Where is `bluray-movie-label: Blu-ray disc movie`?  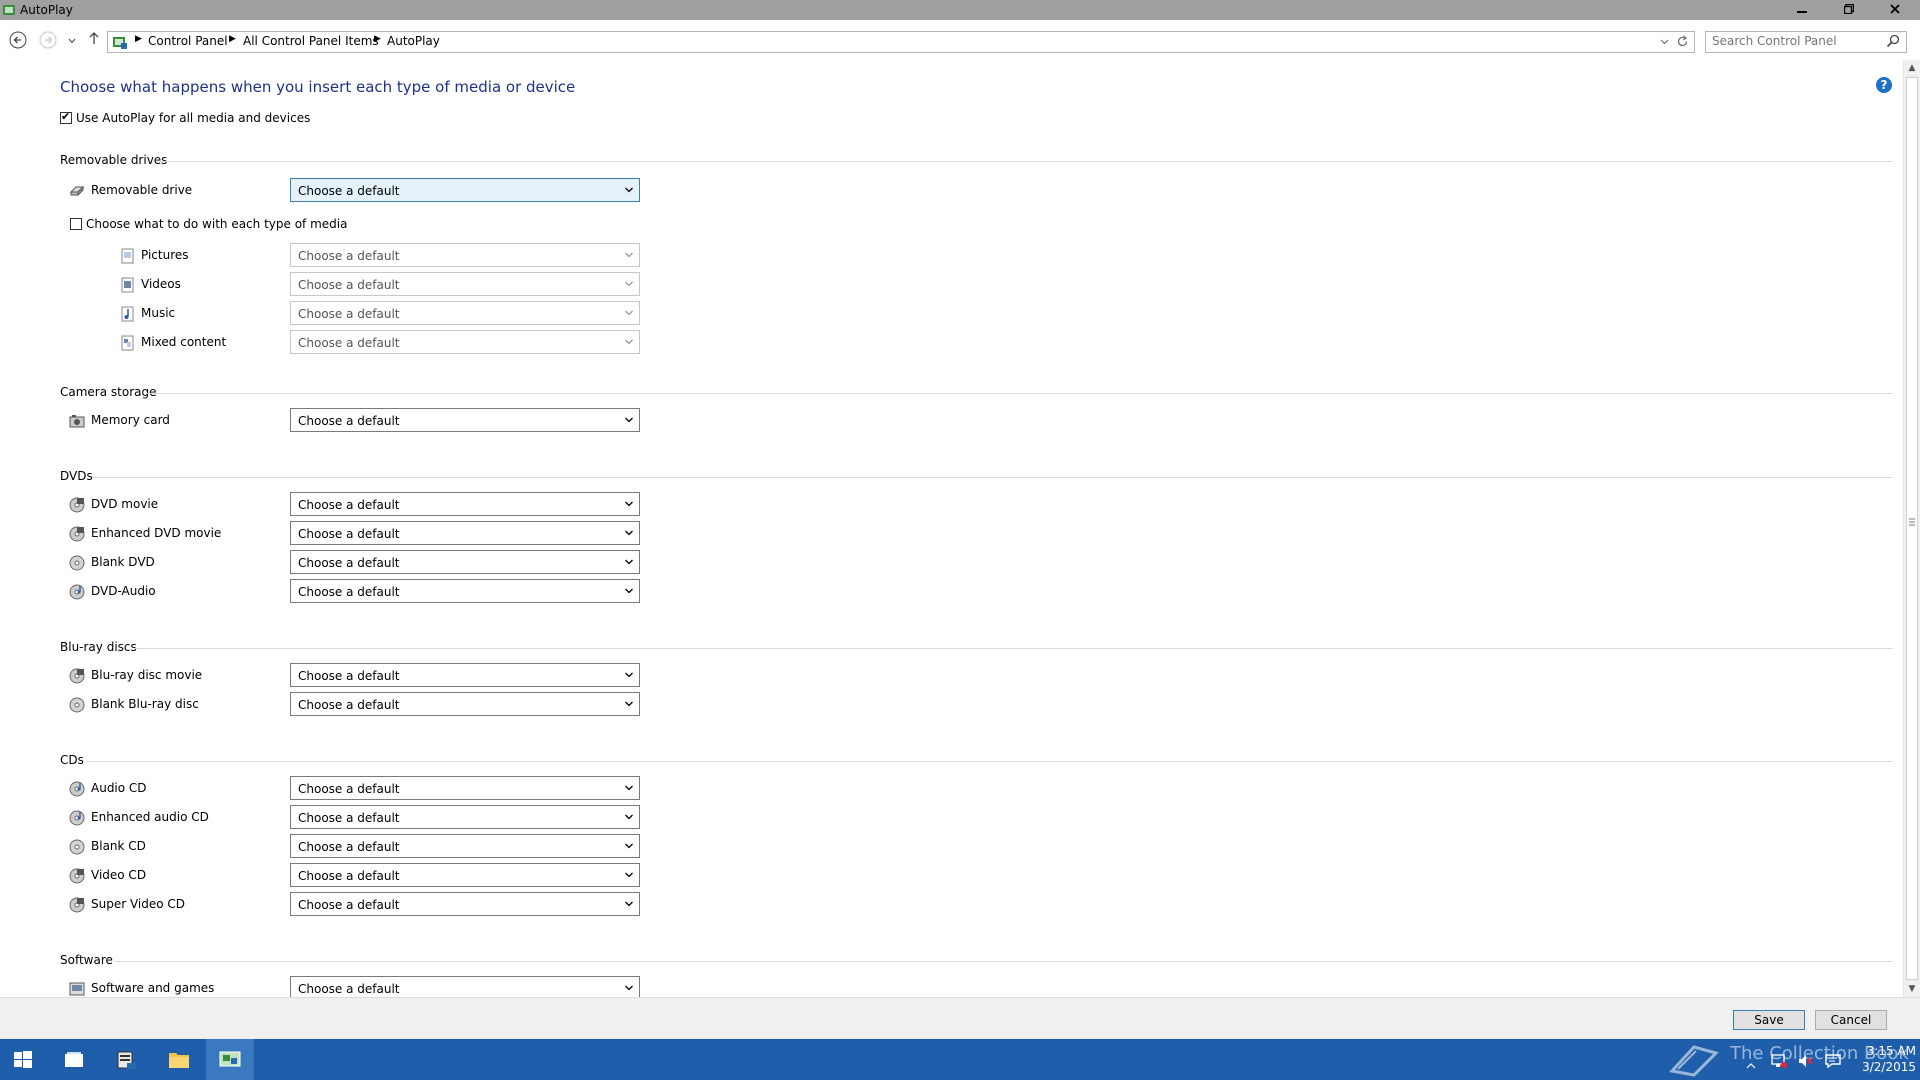 bluray-movie-label: Blu-ray disc movie is located at coordinates (147, 675).